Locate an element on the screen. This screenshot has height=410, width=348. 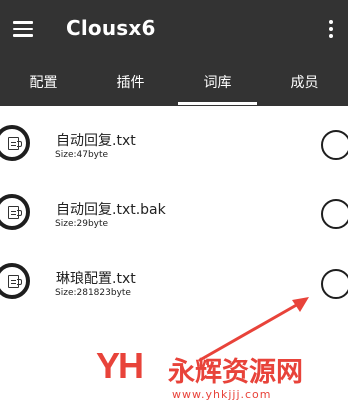
more-vert-icon is located at coordinates (331, 29).